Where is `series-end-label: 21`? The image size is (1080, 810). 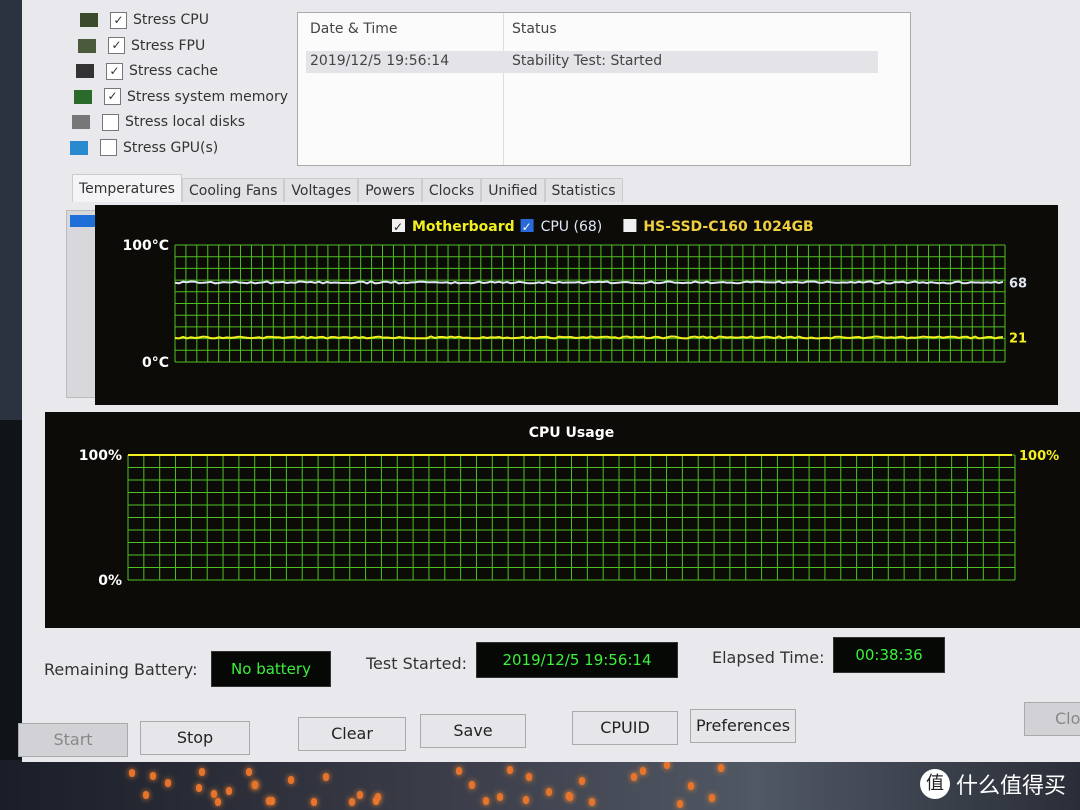 series-end-label: 21 is located at coordinates (1018, 338).